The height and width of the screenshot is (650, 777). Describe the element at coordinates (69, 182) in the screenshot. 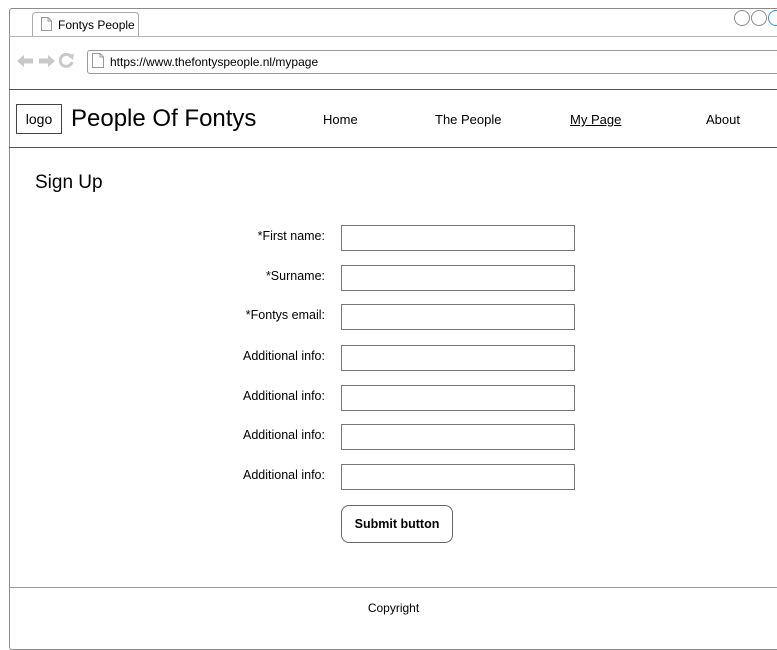

I see `page-title: Sign Up` at that location.